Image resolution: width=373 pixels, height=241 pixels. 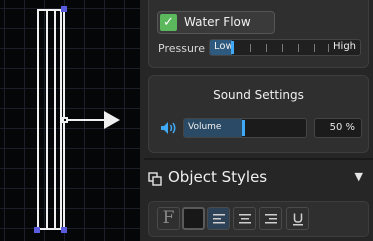 I want to click on object-styles-header: Object Styles ▼, so click(x=258, y=179).